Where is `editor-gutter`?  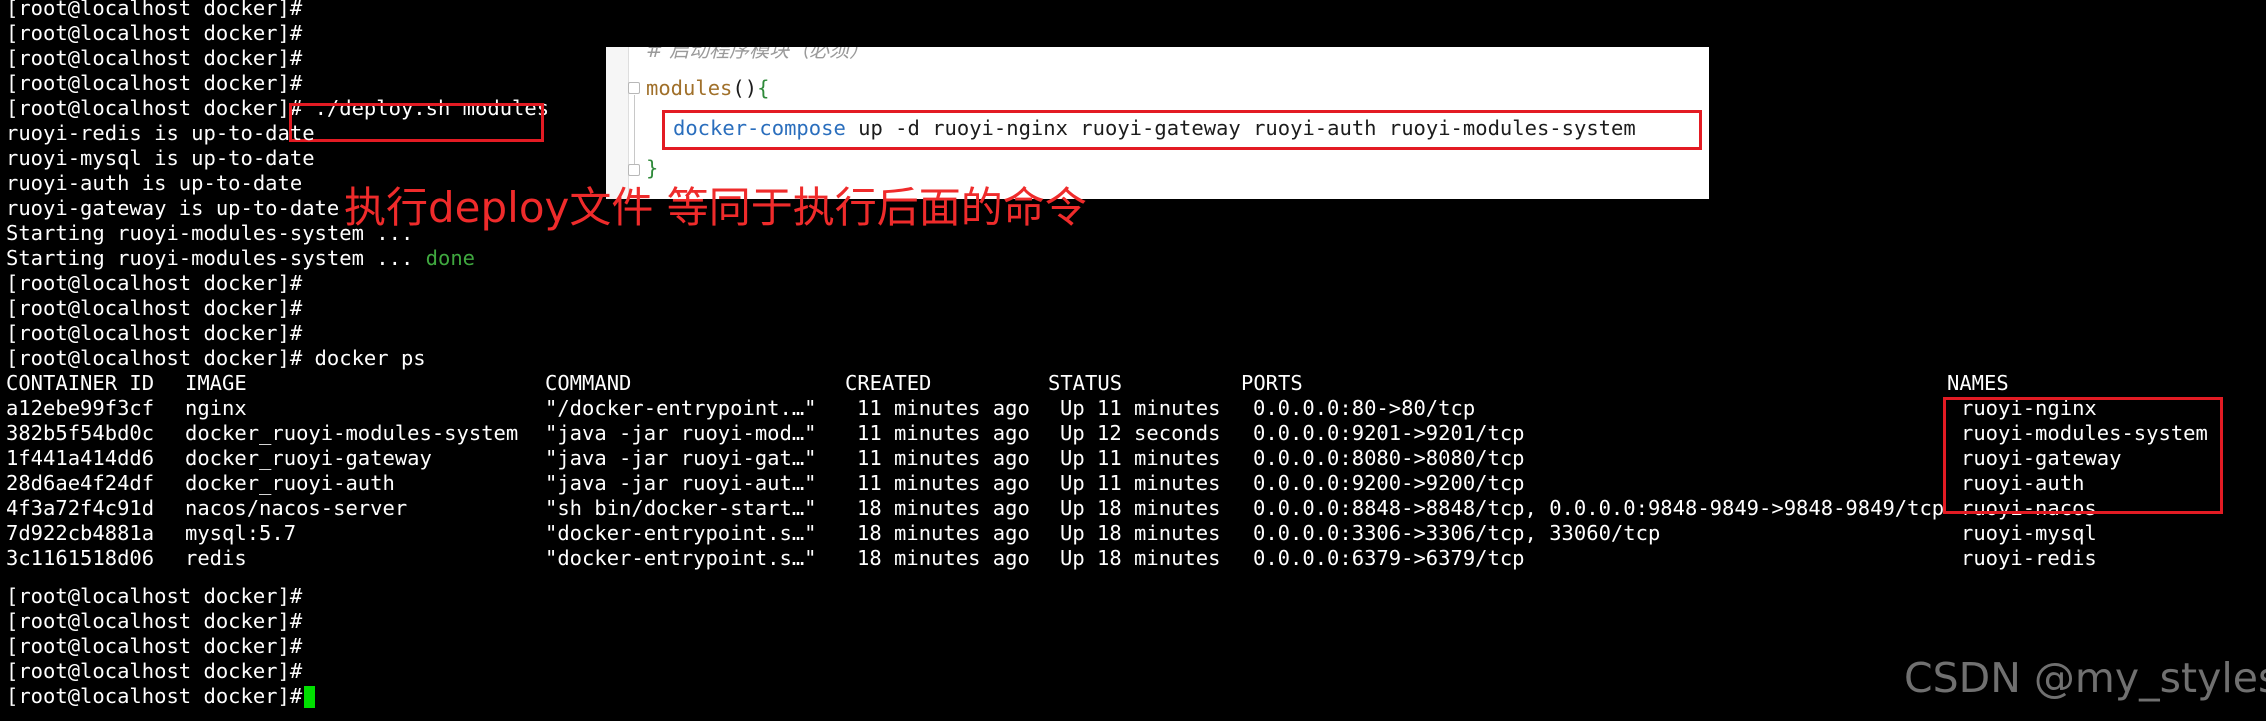 editor-gutter is located at coordinates (617, 123).